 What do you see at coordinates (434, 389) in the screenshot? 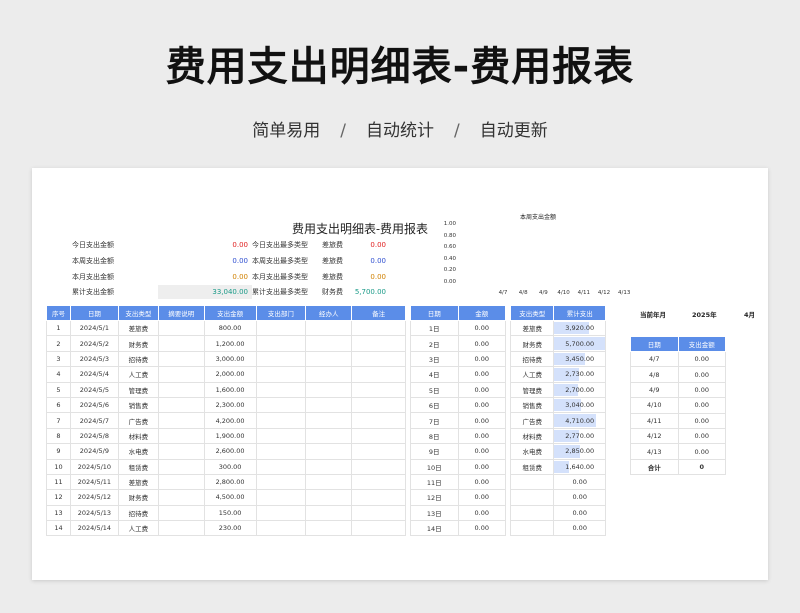
I see `table-cell: 5日` at bounding box center [434, 389].